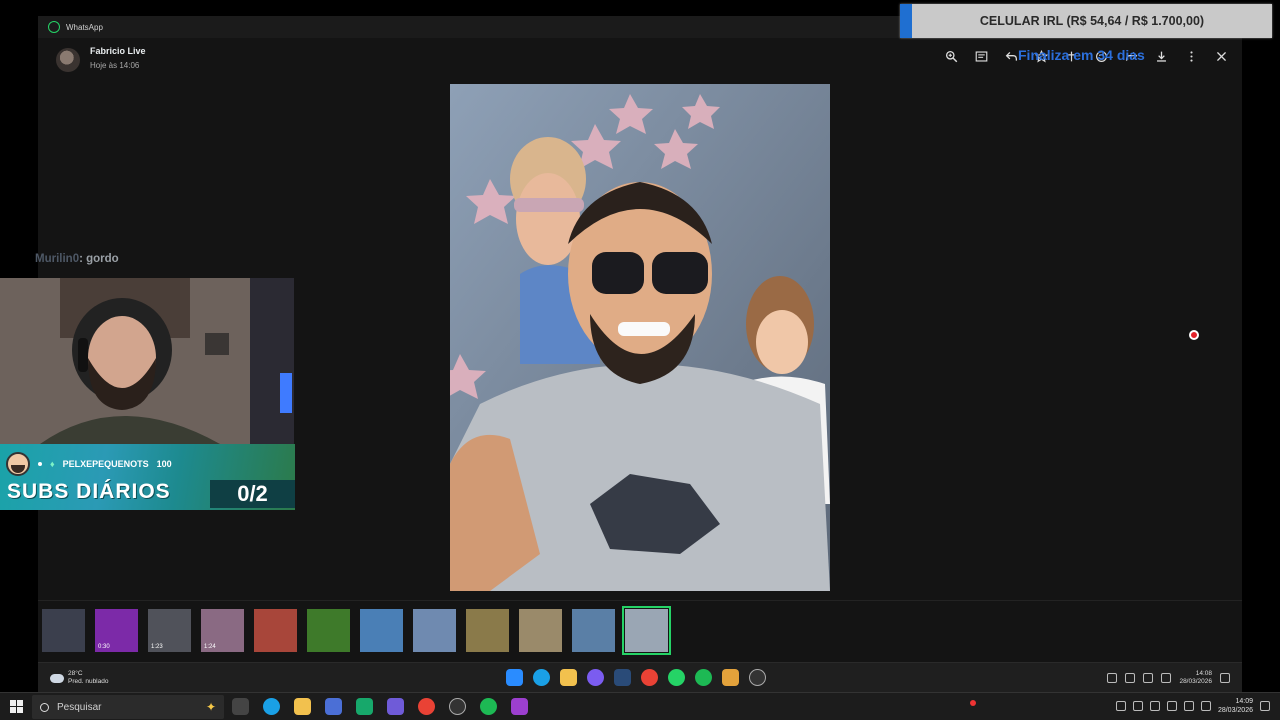 This screenshot has width=1280, height=720. Describe the element at coordinates (380, 706) in the screenshot. I see `host-taskbar-apps` at that location.